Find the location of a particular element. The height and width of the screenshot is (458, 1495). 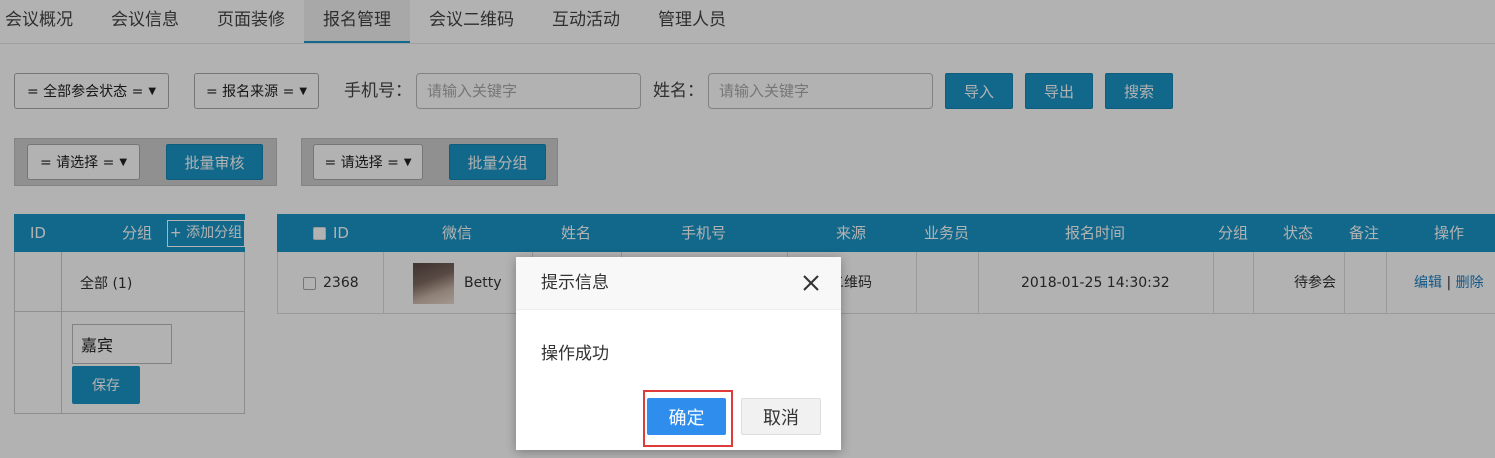

close-icon is located at coordinates (811, 283).